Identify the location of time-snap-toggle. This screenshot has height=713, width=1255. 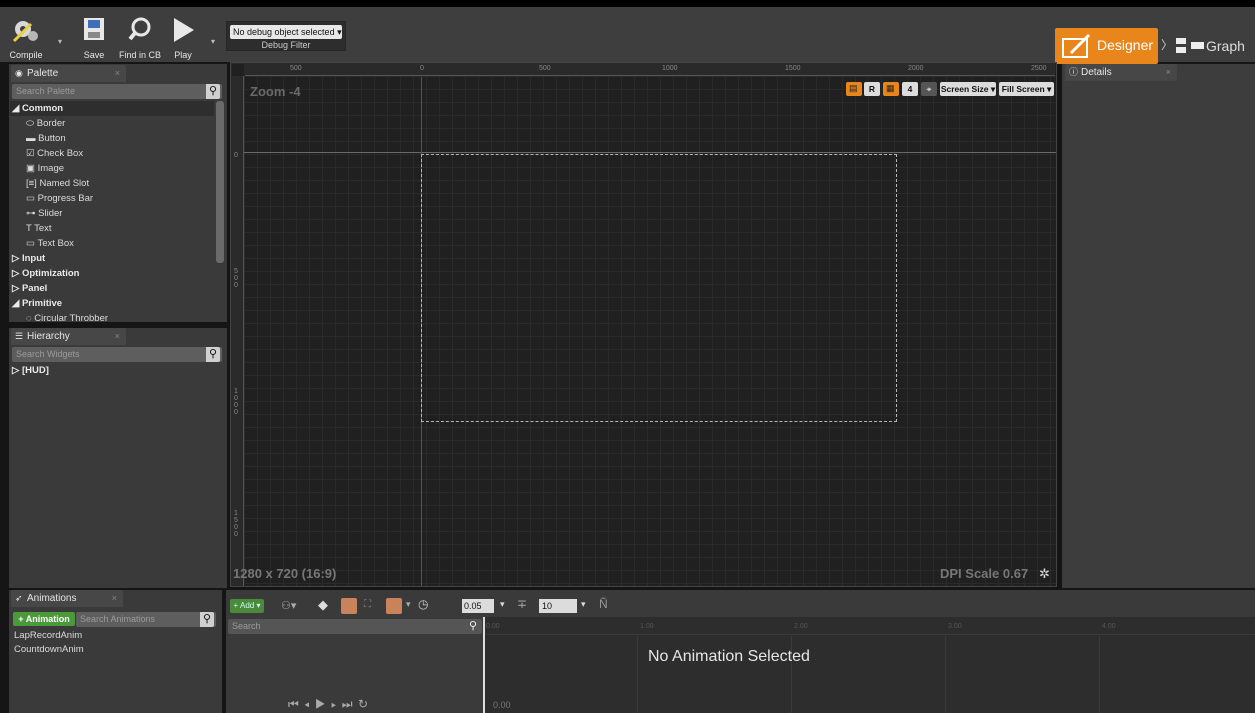
(394, 606).